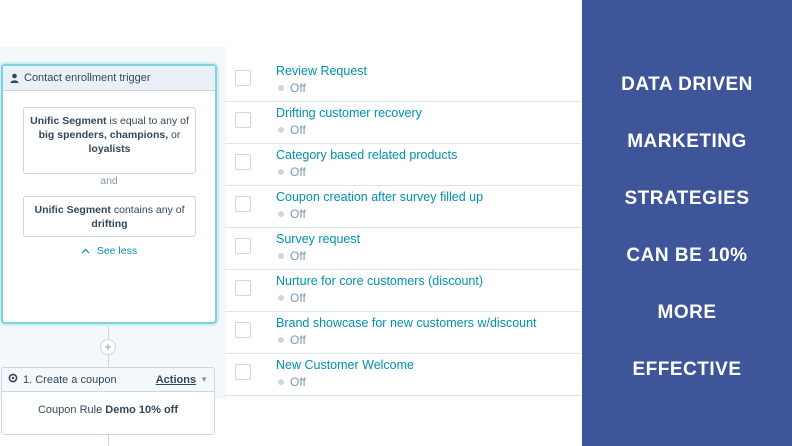 This screenshot has height=446, width=792. Describe the element at coordinates (403, 123) in the screenshot. I see `list-item: Drifting customer recovery Off` at that location.